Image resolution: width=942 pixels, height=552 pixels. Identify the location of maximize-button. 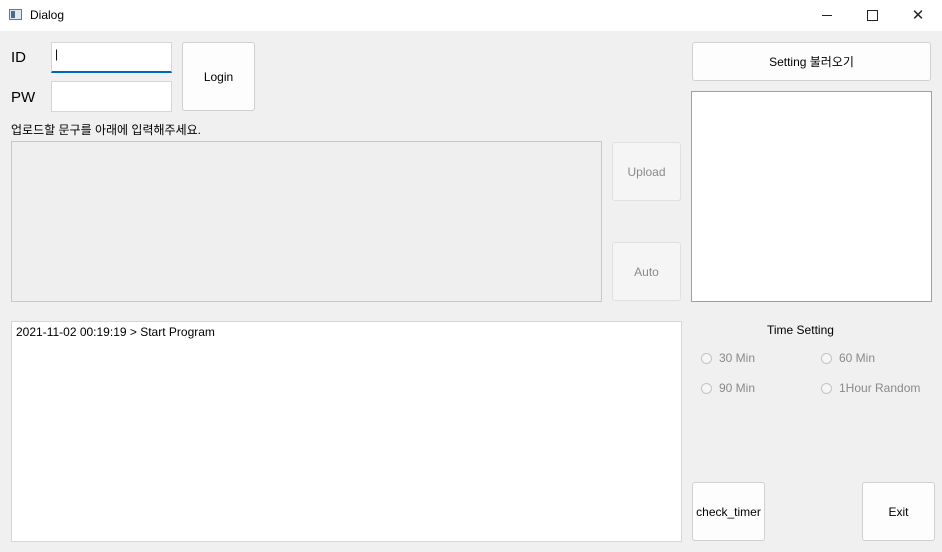
(872, 15).